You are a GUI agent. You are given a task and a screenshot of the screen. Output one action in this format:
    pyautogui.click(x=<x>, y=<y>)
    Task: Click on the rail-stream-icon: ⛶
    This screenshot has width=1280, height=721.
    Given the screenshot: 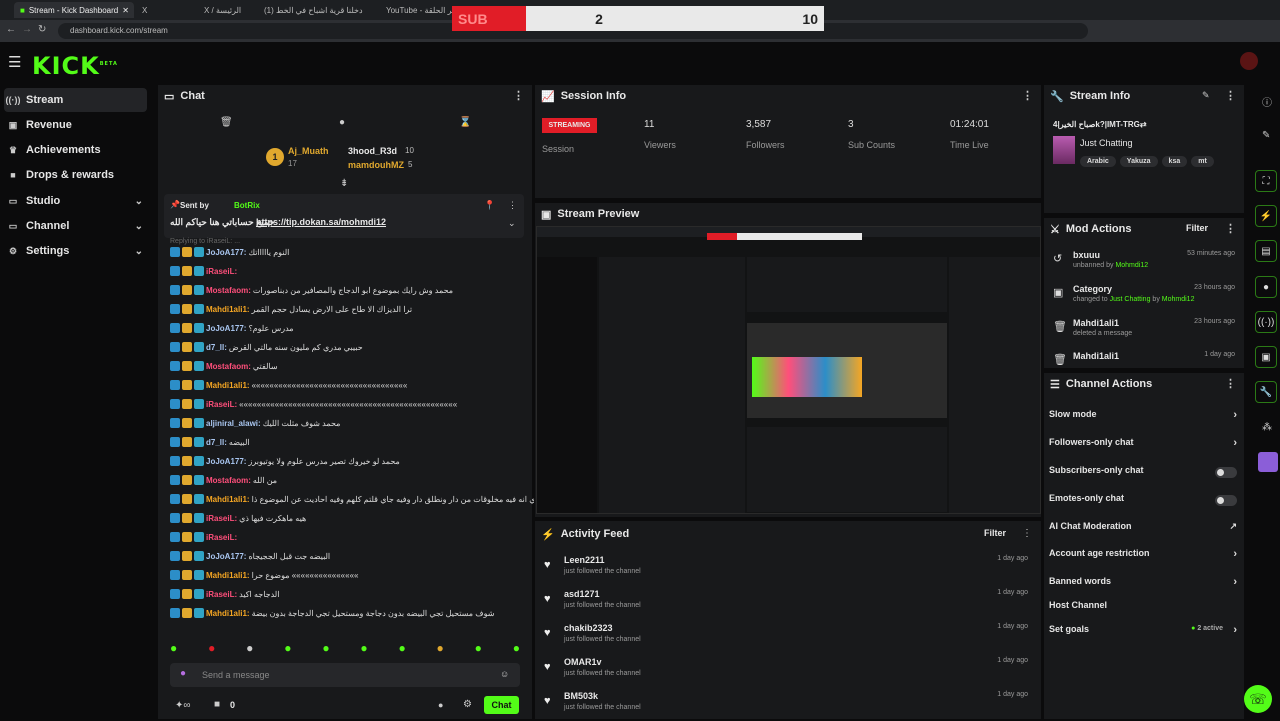 What is the action you would take?
    pyautogui.click(x=1266, y=181)
    